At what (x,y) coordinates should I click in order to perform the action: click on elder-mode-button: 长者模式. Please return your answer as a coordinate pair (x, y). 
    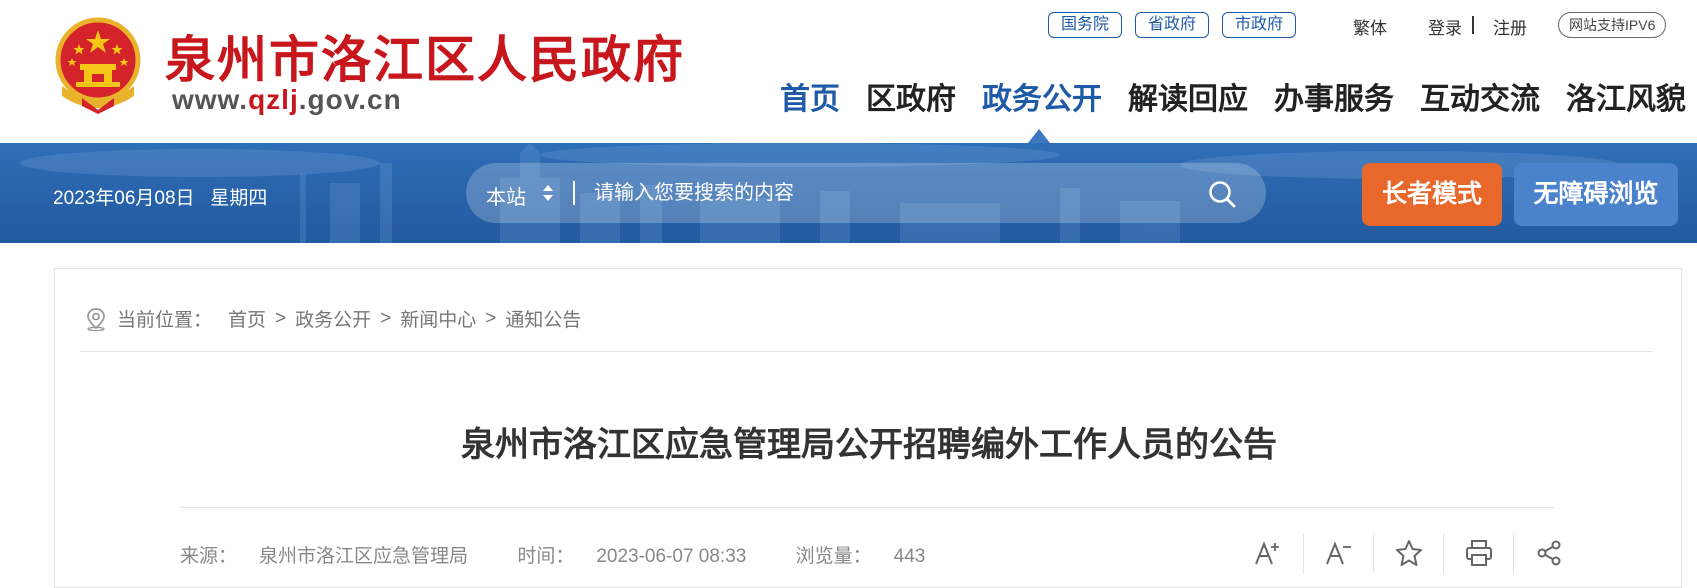
    Looking at the image, I should click on (1432, 194).